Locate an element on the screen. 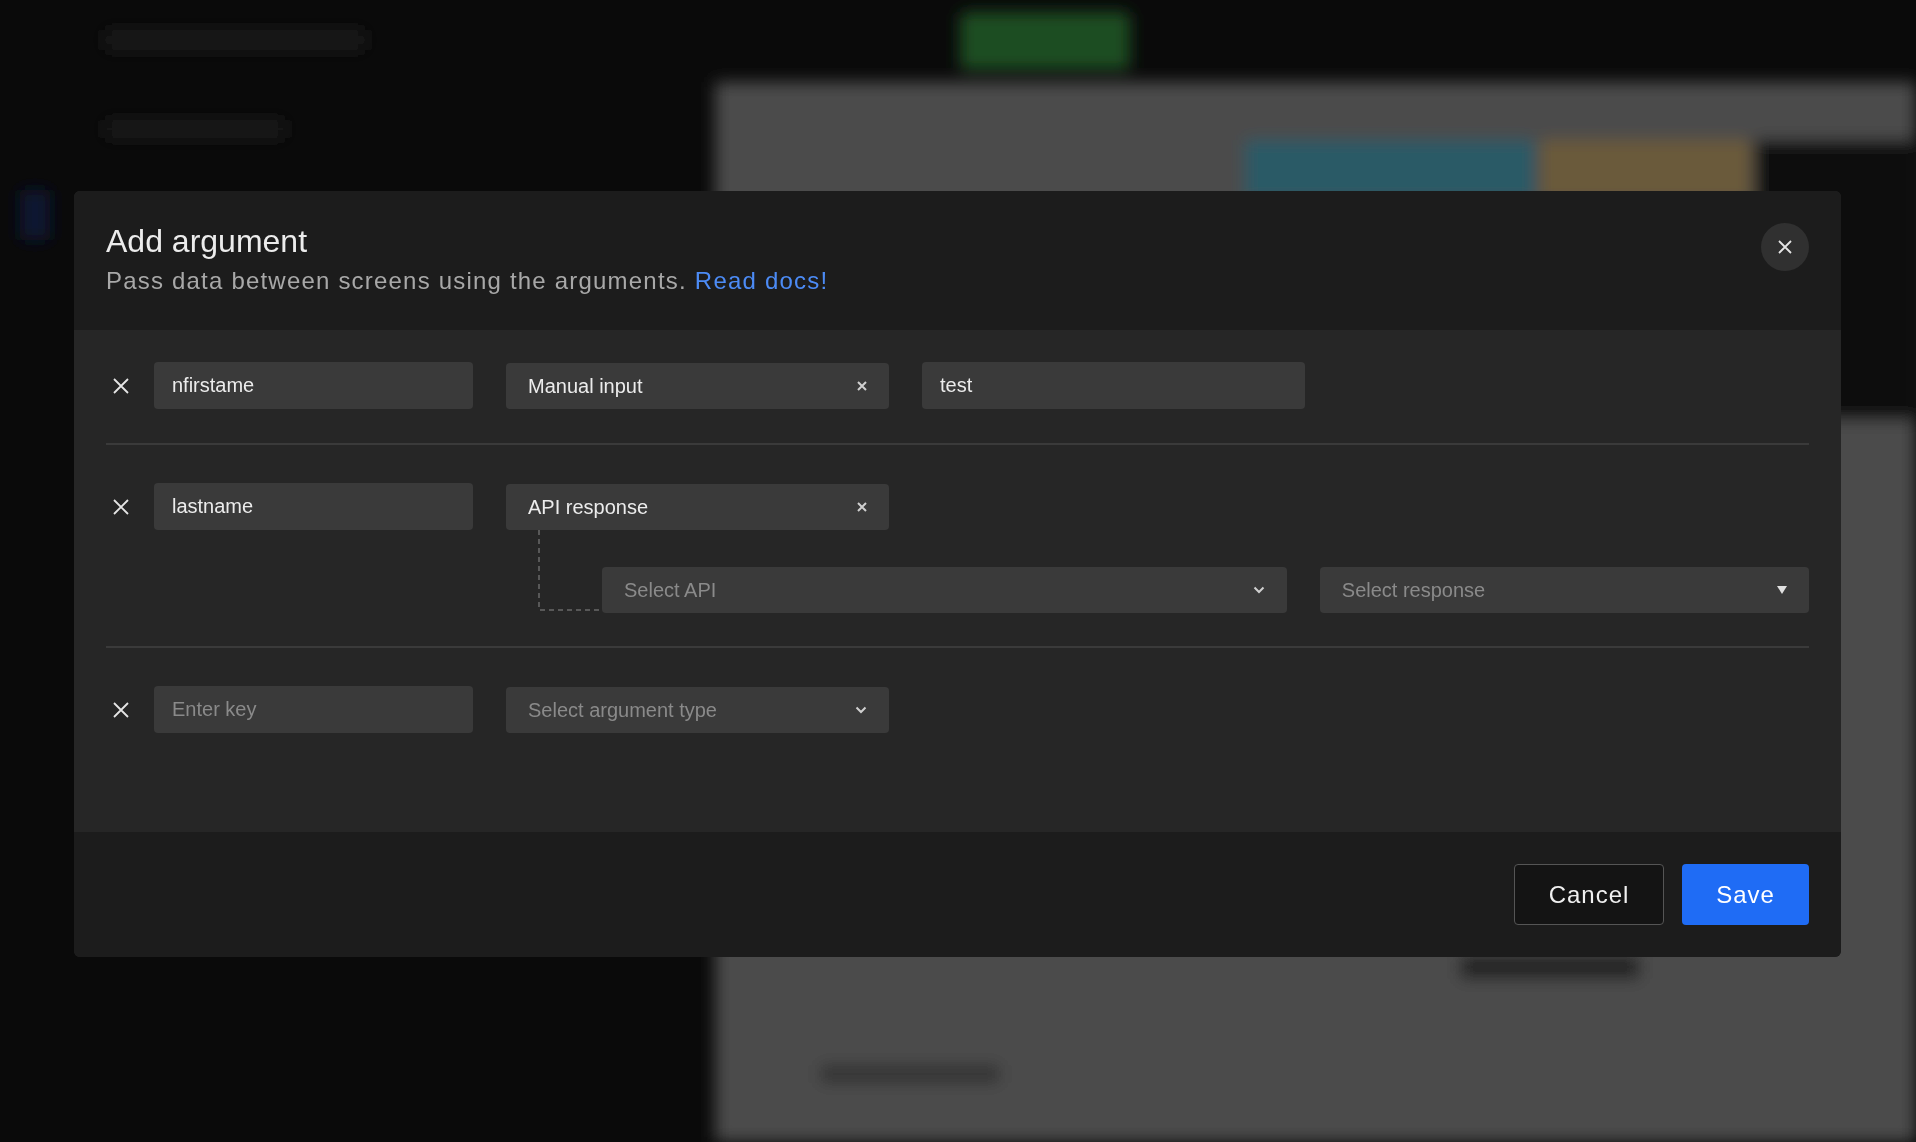 The height and width of the screenshot is (1142, 1916). save-button: Save is located at coordinates (1745, 894).